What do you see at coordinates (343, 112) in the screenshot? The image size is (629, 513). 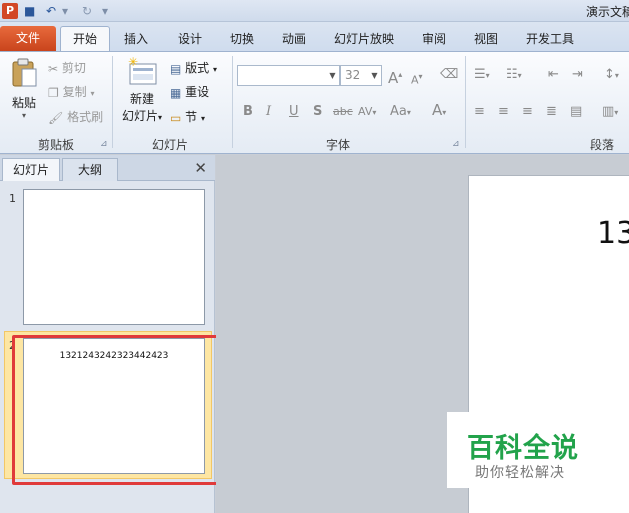 I see `strikethrough-button: abc` at bounding box center [343, 112].